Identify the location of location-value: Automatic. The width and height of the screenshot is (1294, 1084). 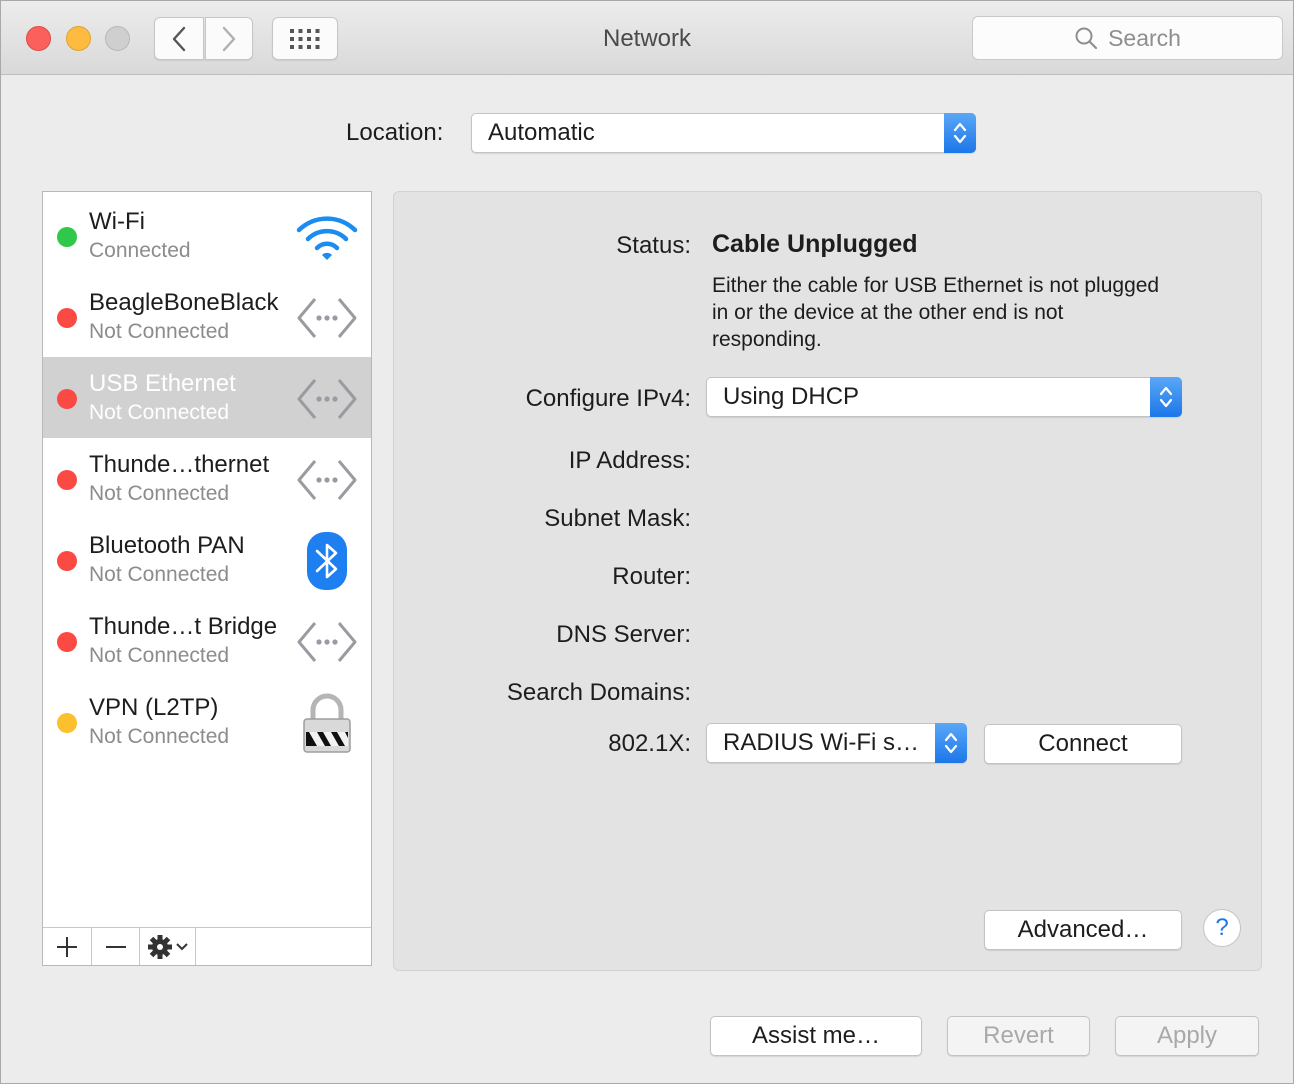
(541, 132).